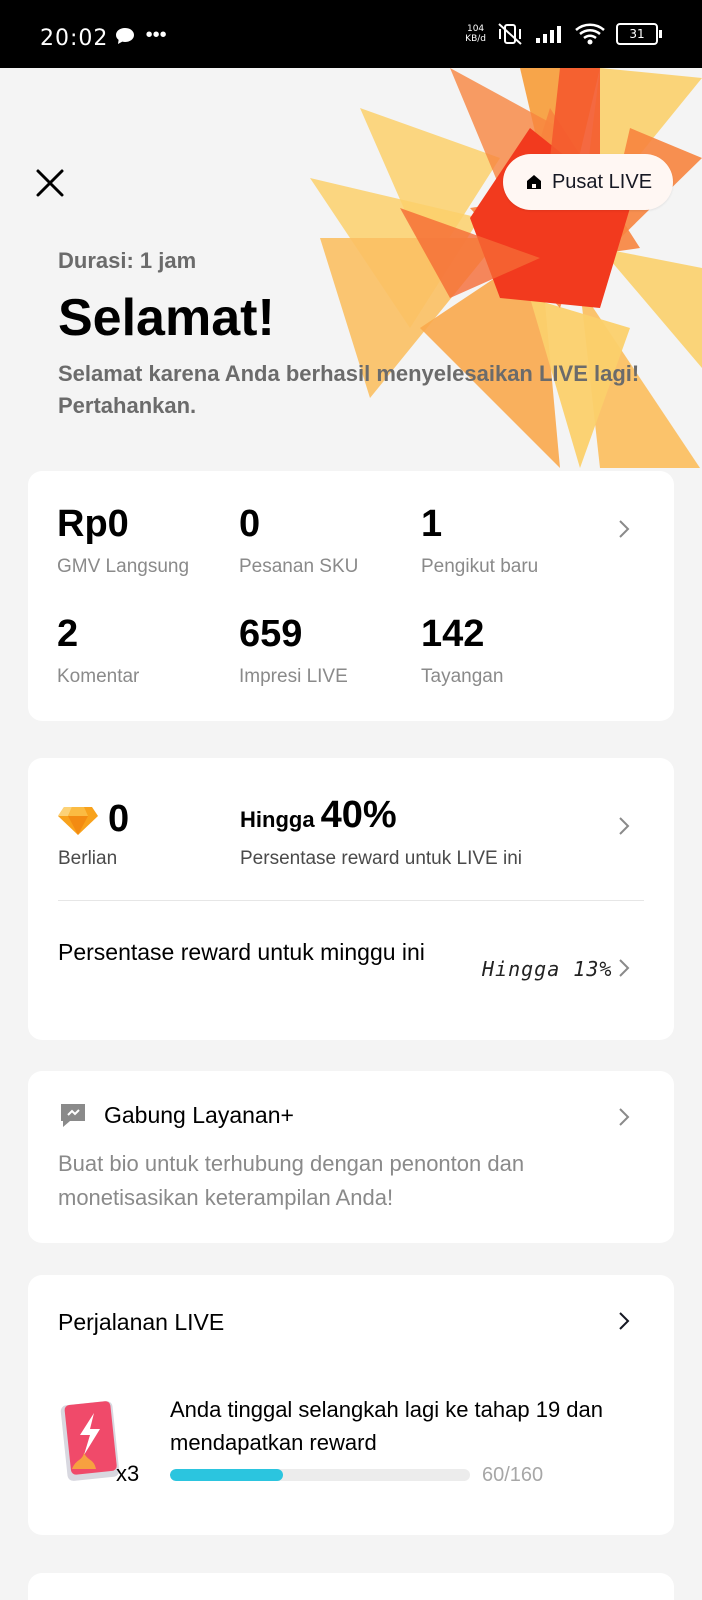 Image resolution: width=702 pixels, height=1600 pixels. I want to click on vibrate-off-icon, so click(510, 34).